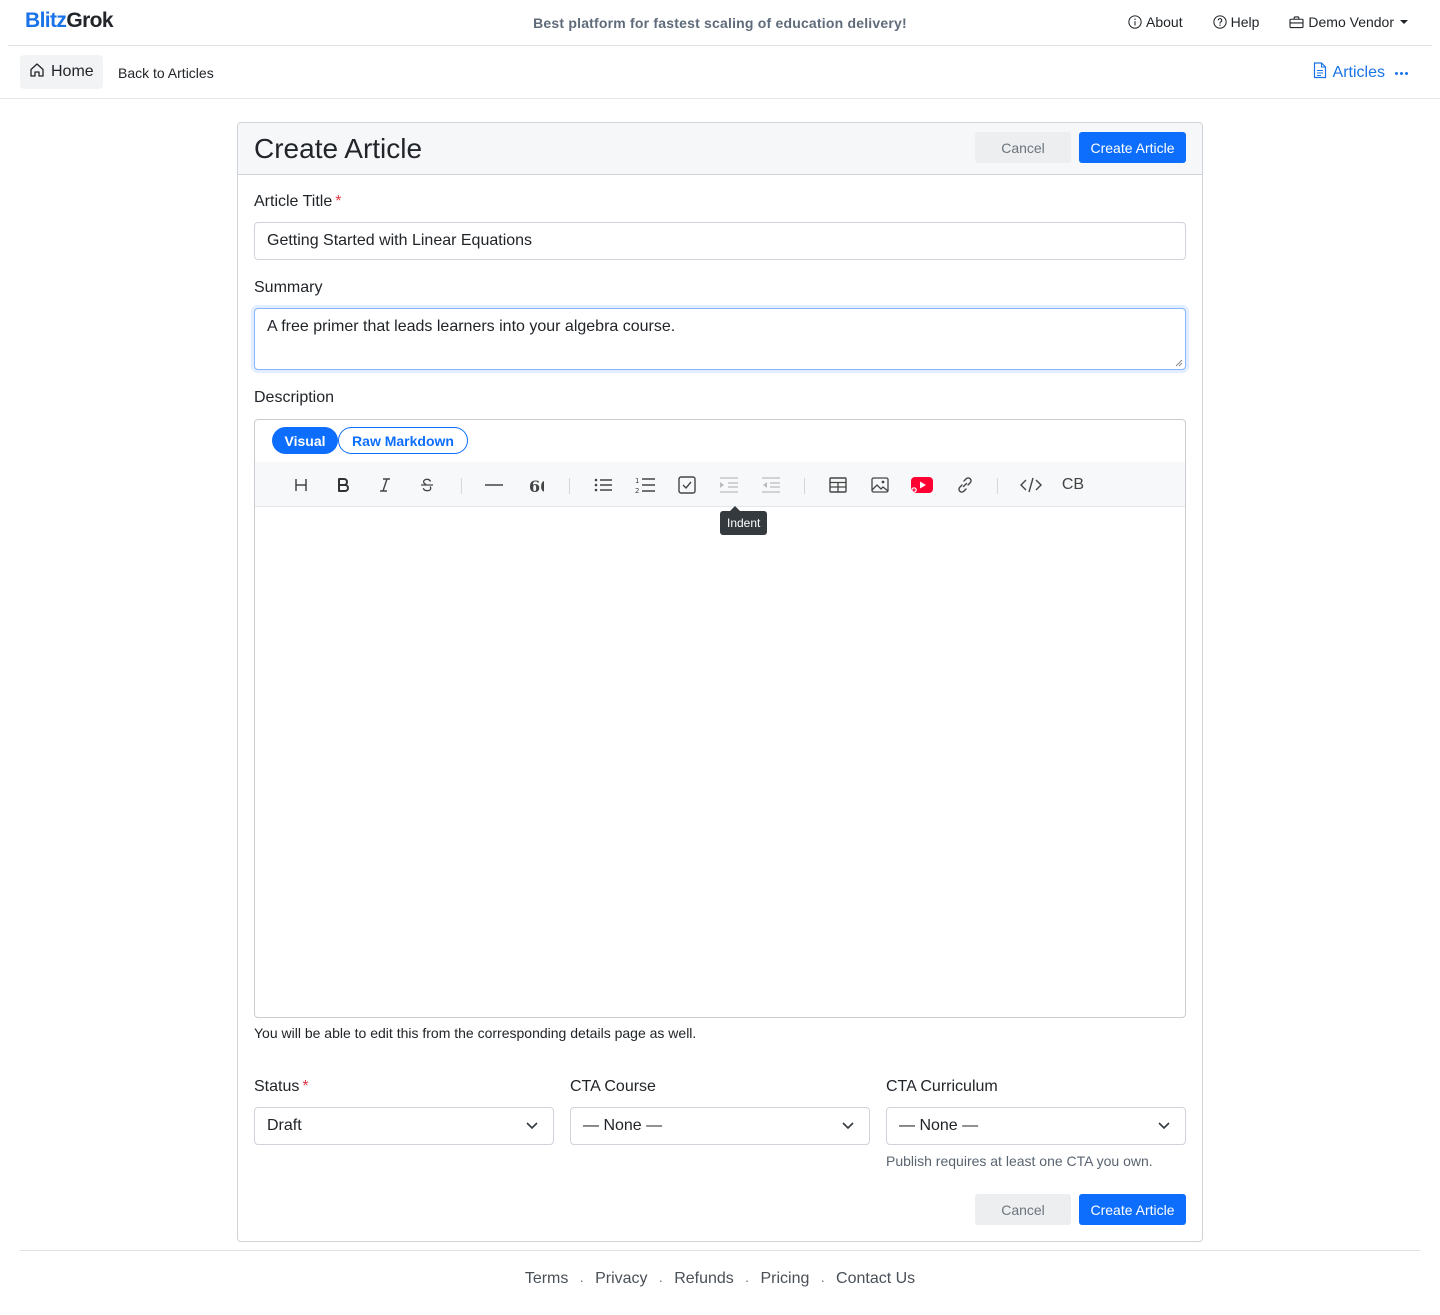 This screenshot has width=1440, height=1315. Describe the element at coordinates (1179, 363) in the screenshot. I see `resize-handle-icon` at that location.